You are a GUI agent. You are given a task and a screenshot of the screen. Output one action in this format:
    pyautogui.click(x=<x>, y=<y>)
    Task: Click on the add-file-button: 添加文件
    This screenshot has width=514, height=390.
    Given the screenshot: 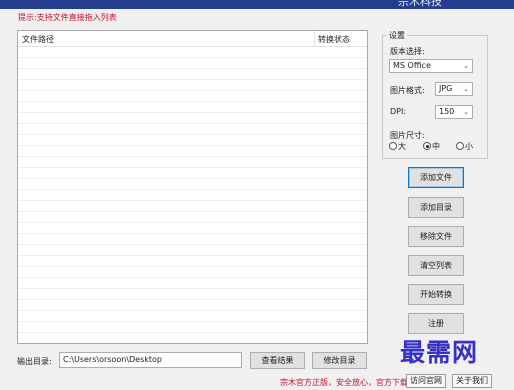 What is the action you would take?
    pyautogui.click(x=436, y=177)
    